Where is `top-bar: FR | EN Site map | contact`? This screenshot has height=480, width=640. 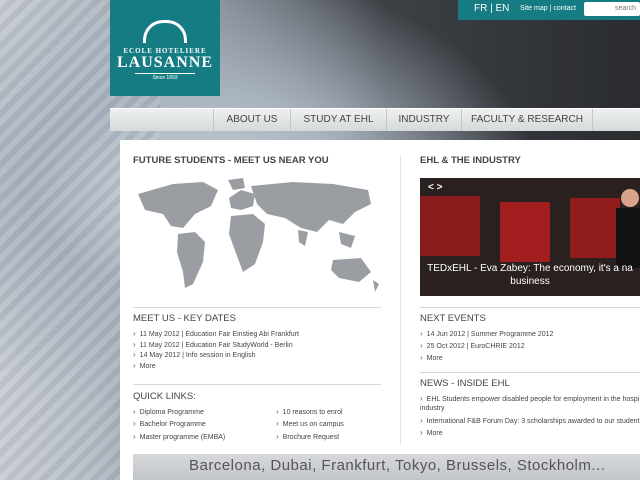 top-bar: FR | EN Site map | contact is located at coordinates (549, 10).